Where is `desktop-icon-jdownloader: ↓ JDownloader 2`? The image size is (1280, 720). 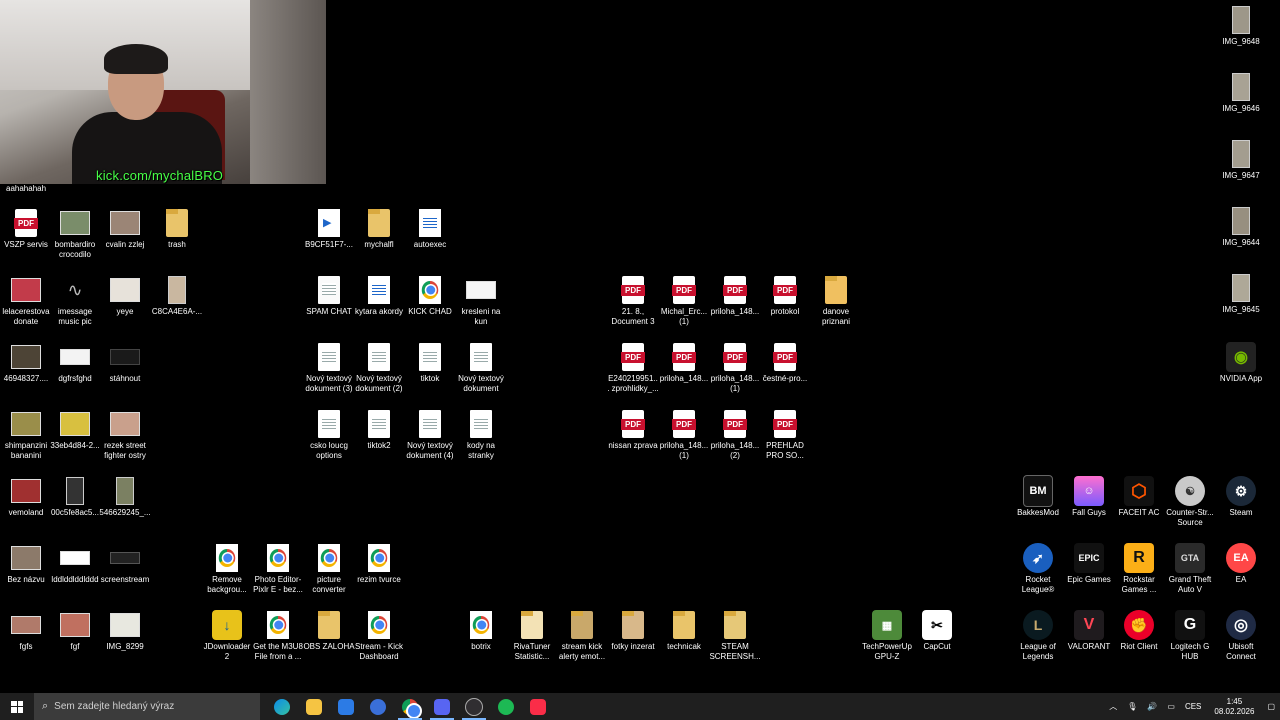
desktop-icon-jdownloader: ↓ JDownloader 2 is located at coordinates (227, 636).